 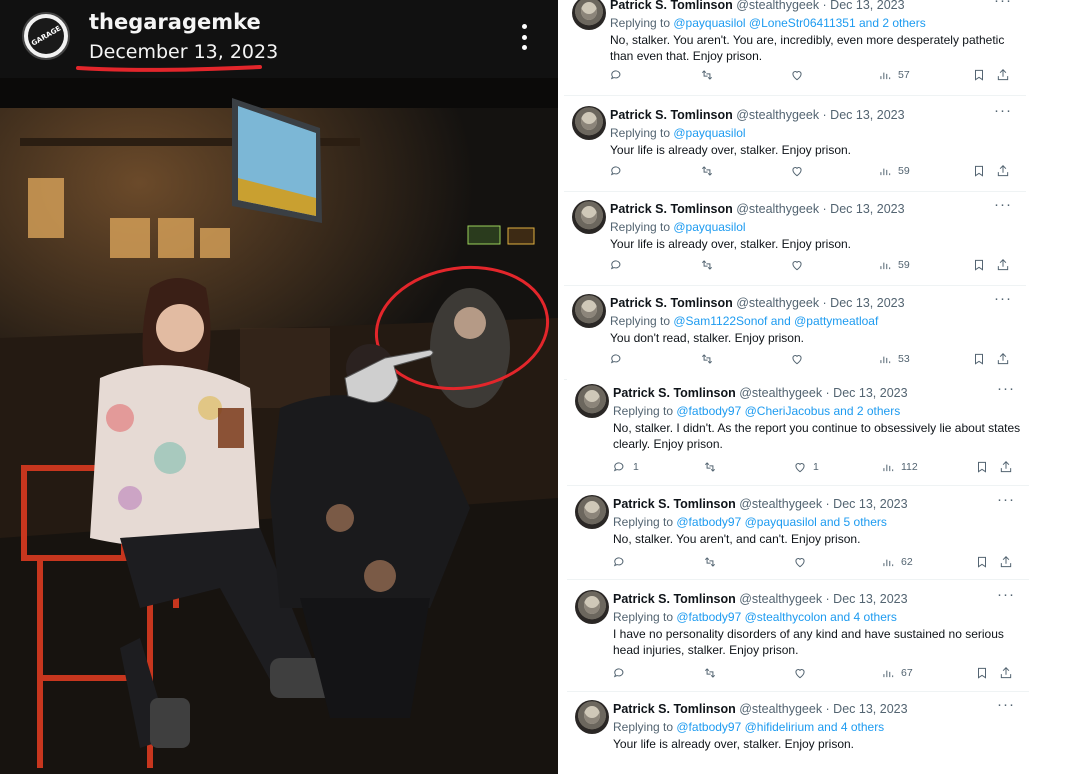 What do you see at coordinates (707, 265) in the screenshot?
I see `retweet-icon` at bounding box center [707, 265].